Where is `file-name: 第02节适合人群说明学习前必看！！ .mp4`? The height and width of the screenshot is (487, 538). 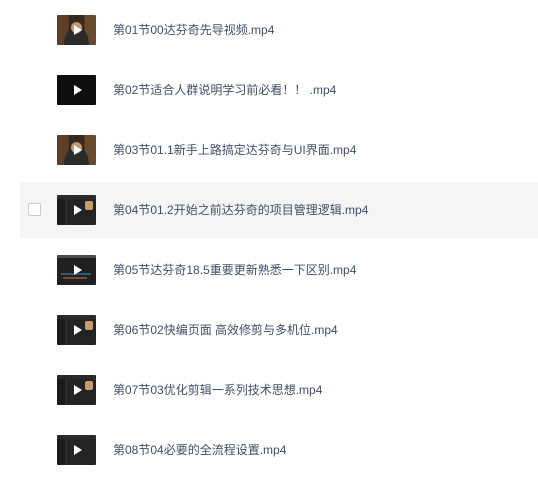 file-name: 第02节适合人群说明学习前必看！！ .mp4 is located at coordinates (224, 90).